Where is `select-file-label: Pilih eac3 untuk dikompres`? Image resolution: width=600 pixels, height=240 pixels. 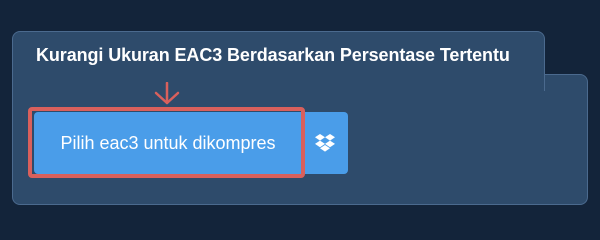
select-file-label: Pilih eac3 untuk dikompres is located at coordinates (168, 142).